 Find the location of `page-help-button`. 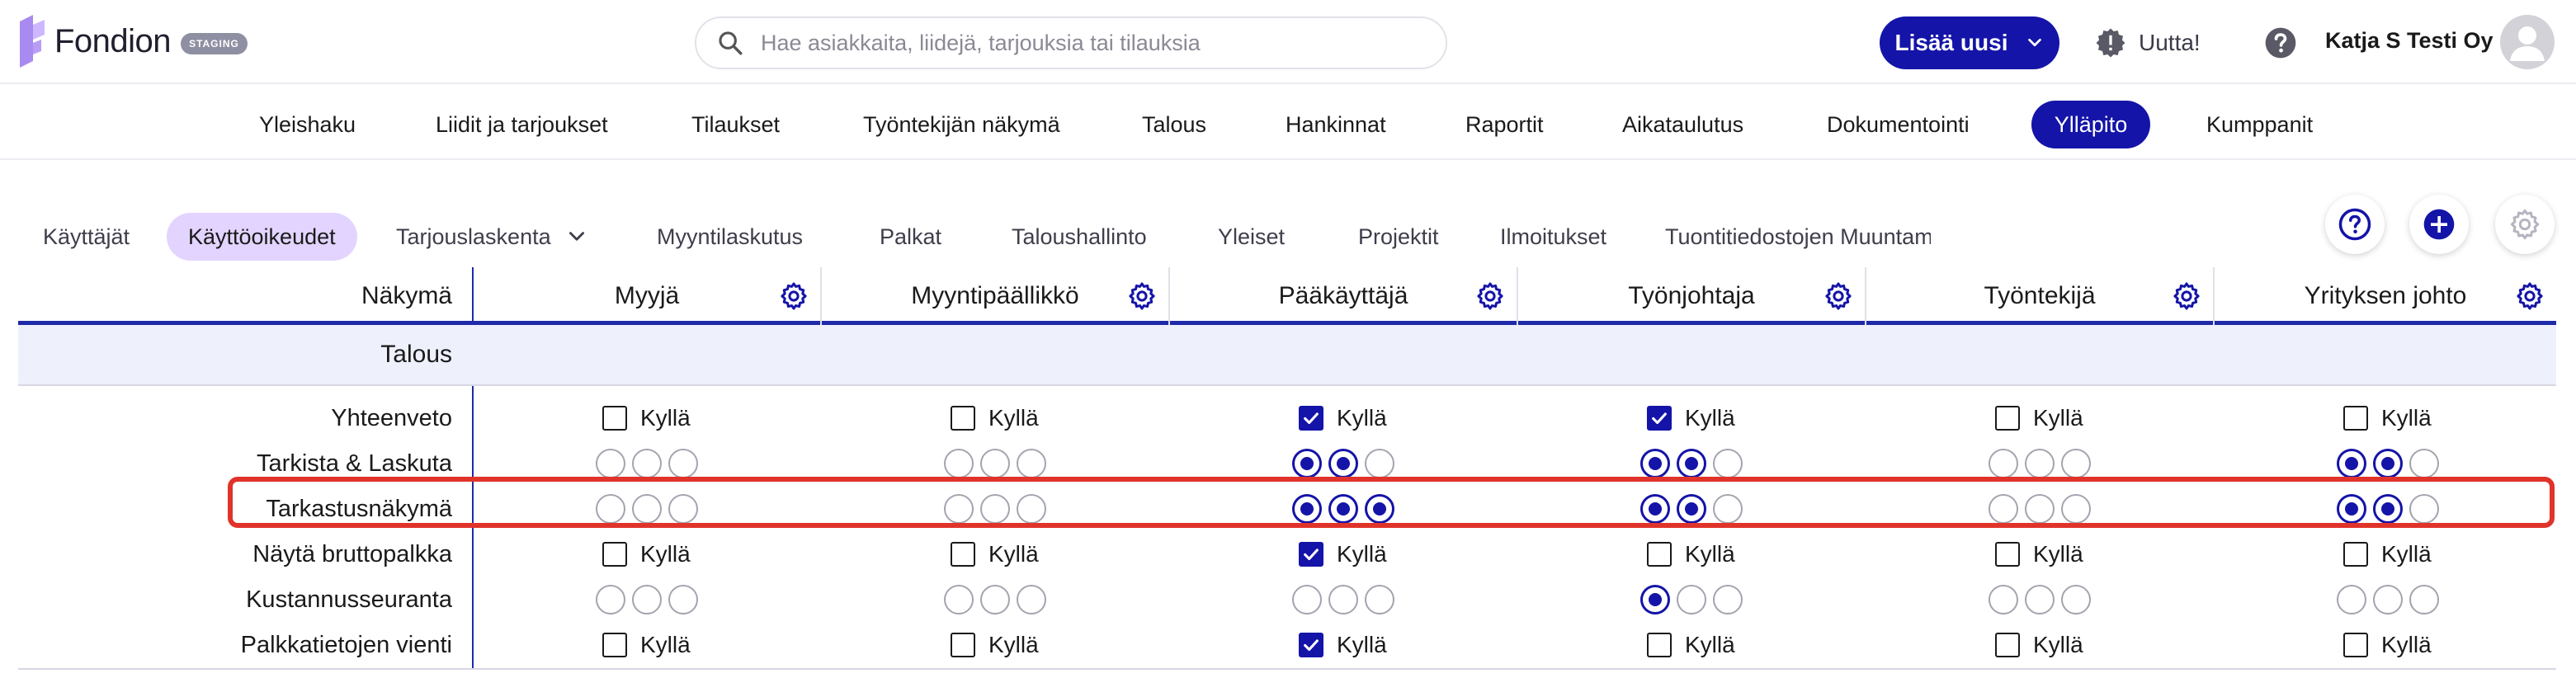

page-help-button is located at coordinates (2355, 225).